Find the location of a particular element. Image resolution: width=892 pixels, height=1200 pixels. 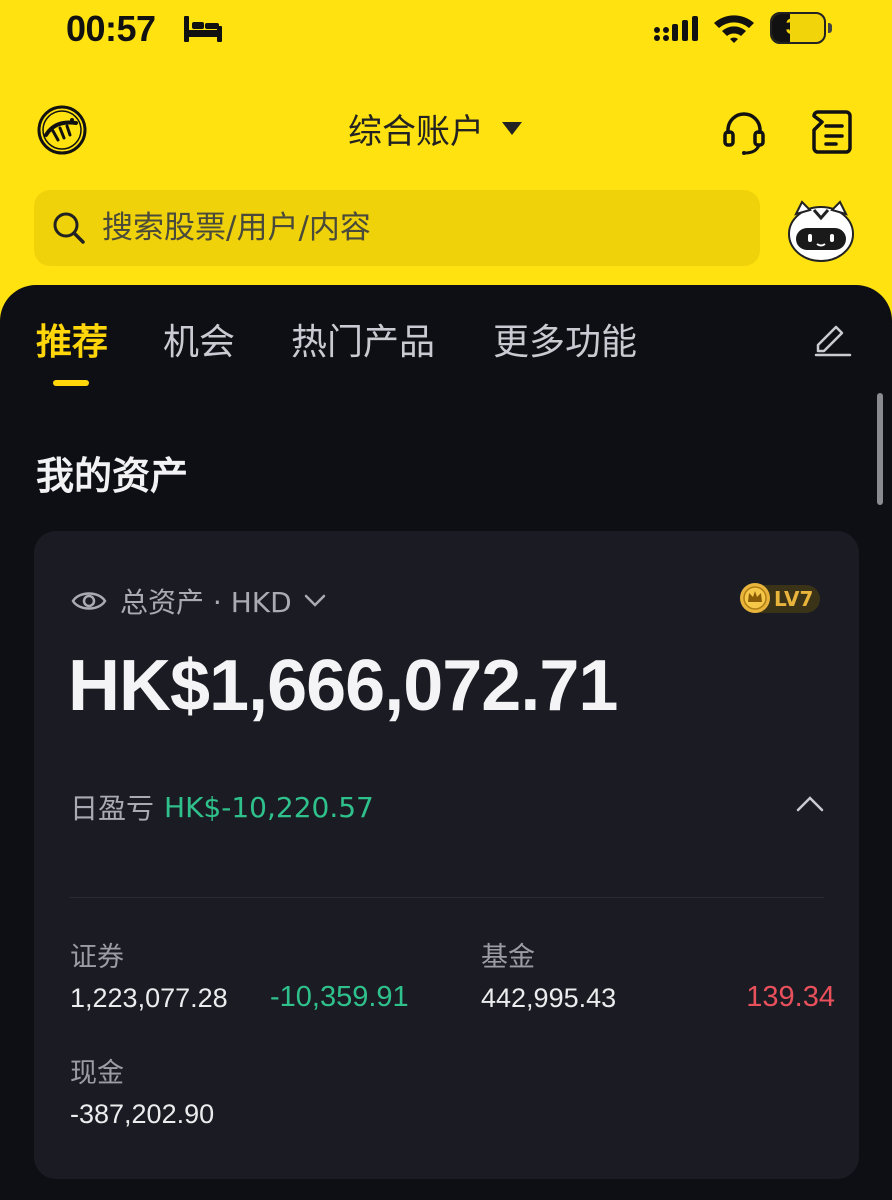

total-assets-label: 总资产 · HKD is located at coordinates (206, 602).